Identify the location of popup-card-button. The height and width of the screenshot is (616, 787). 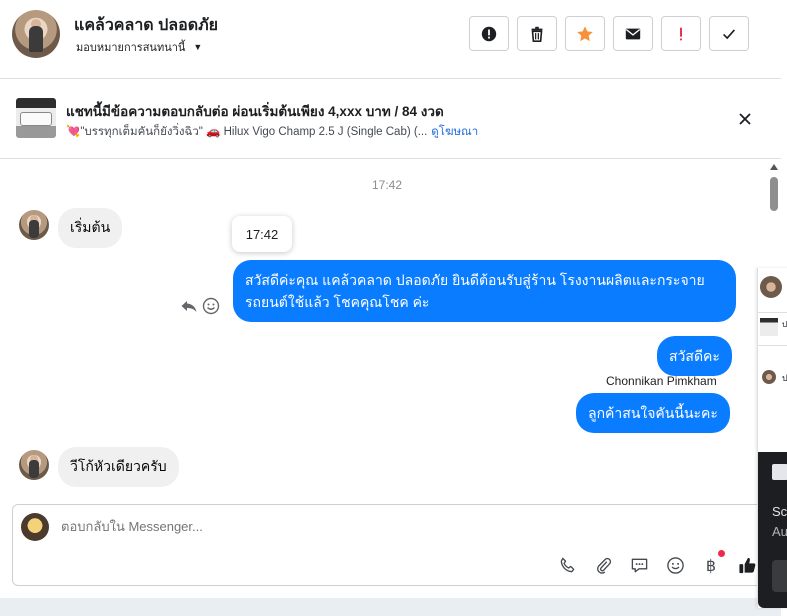
(779, 576).